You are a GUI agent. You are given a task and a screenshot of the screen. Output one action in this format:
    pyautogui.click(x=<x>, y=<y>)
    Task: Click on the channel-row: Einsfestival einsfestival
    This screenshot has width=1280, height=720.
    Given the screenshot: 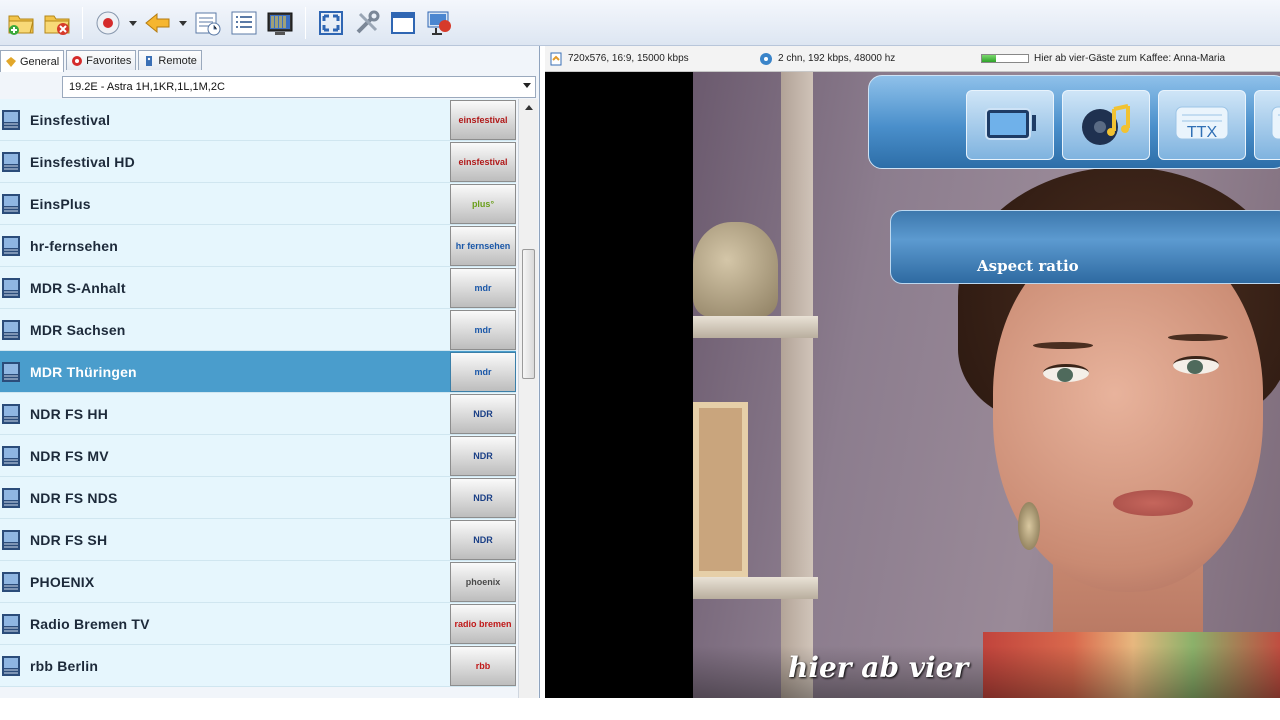 What is the action you would take?
    pyautogui.click(x=258, y=120)
    